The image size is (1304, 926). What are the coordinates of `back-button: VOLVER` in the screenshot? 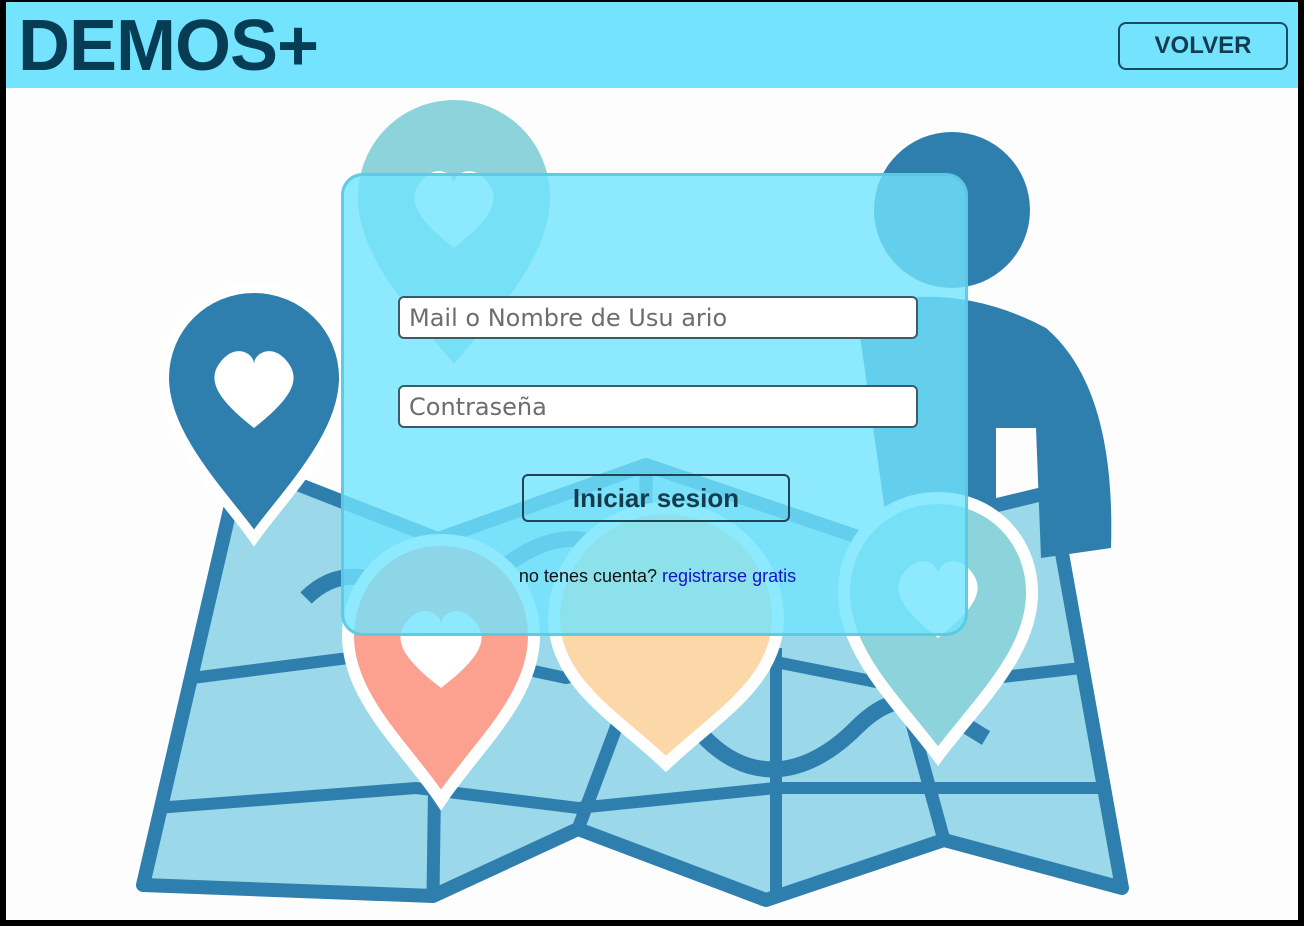 It's located at (1203, 46).